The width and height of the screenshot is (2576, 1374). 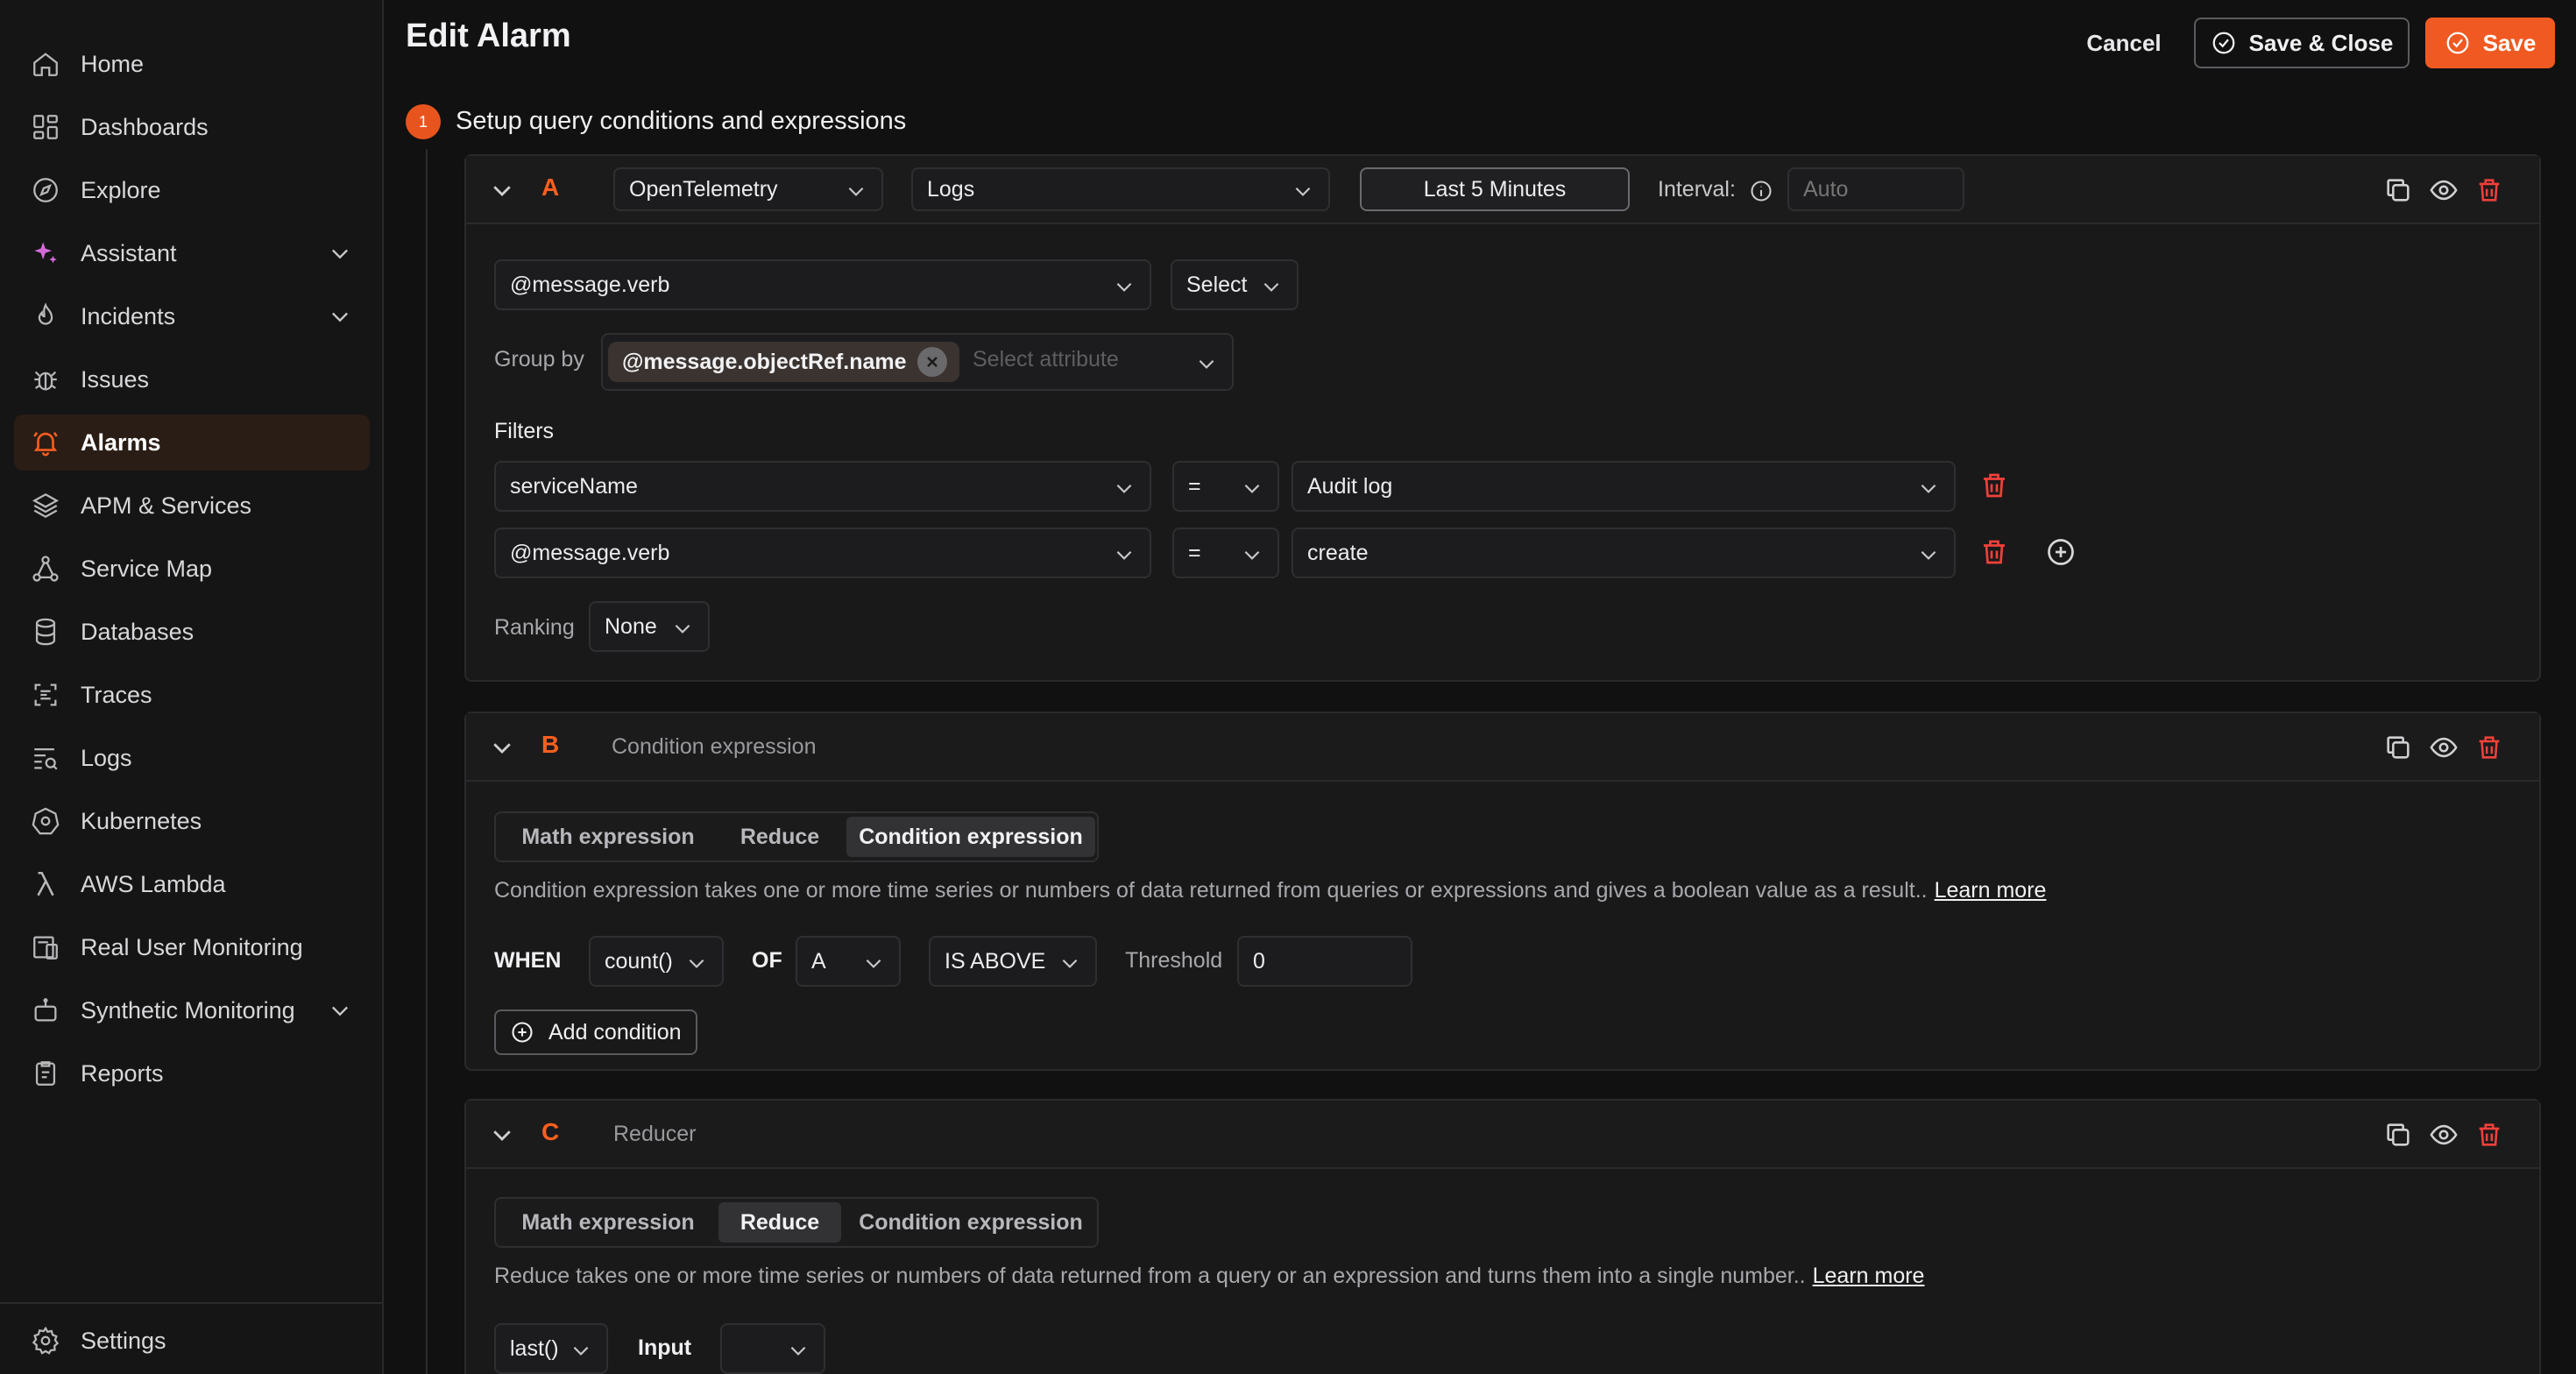 I want to click on sidebar-item-databases: Databases, so click(x=192, y=632).